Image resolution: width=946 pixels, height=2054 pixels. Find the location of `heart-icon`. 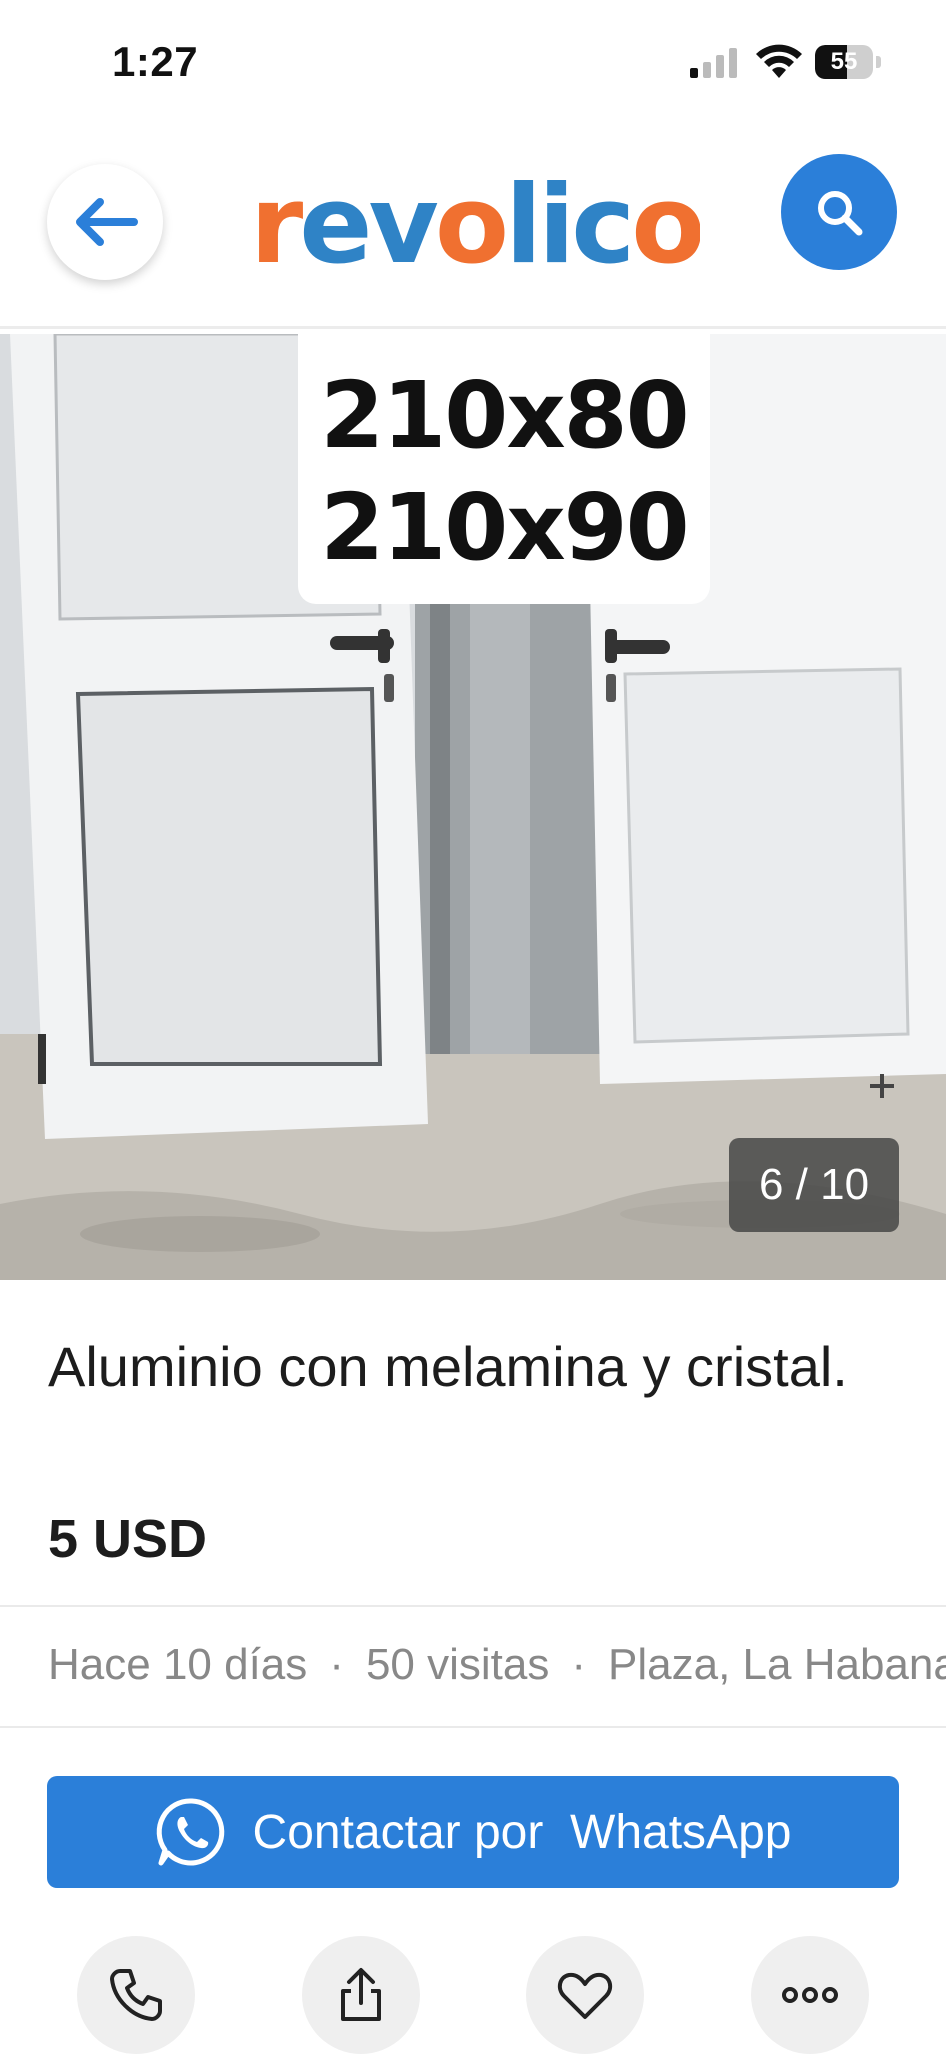

heart-icon is located at coordinates (585, 1995).